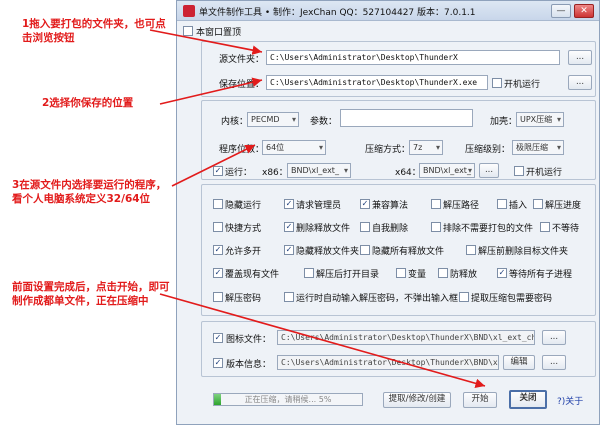 This screenshot has height=425, width=600. Describe the element at coordinates (561, 11) in the screenshot. I see `minimize-button: —` at that location.